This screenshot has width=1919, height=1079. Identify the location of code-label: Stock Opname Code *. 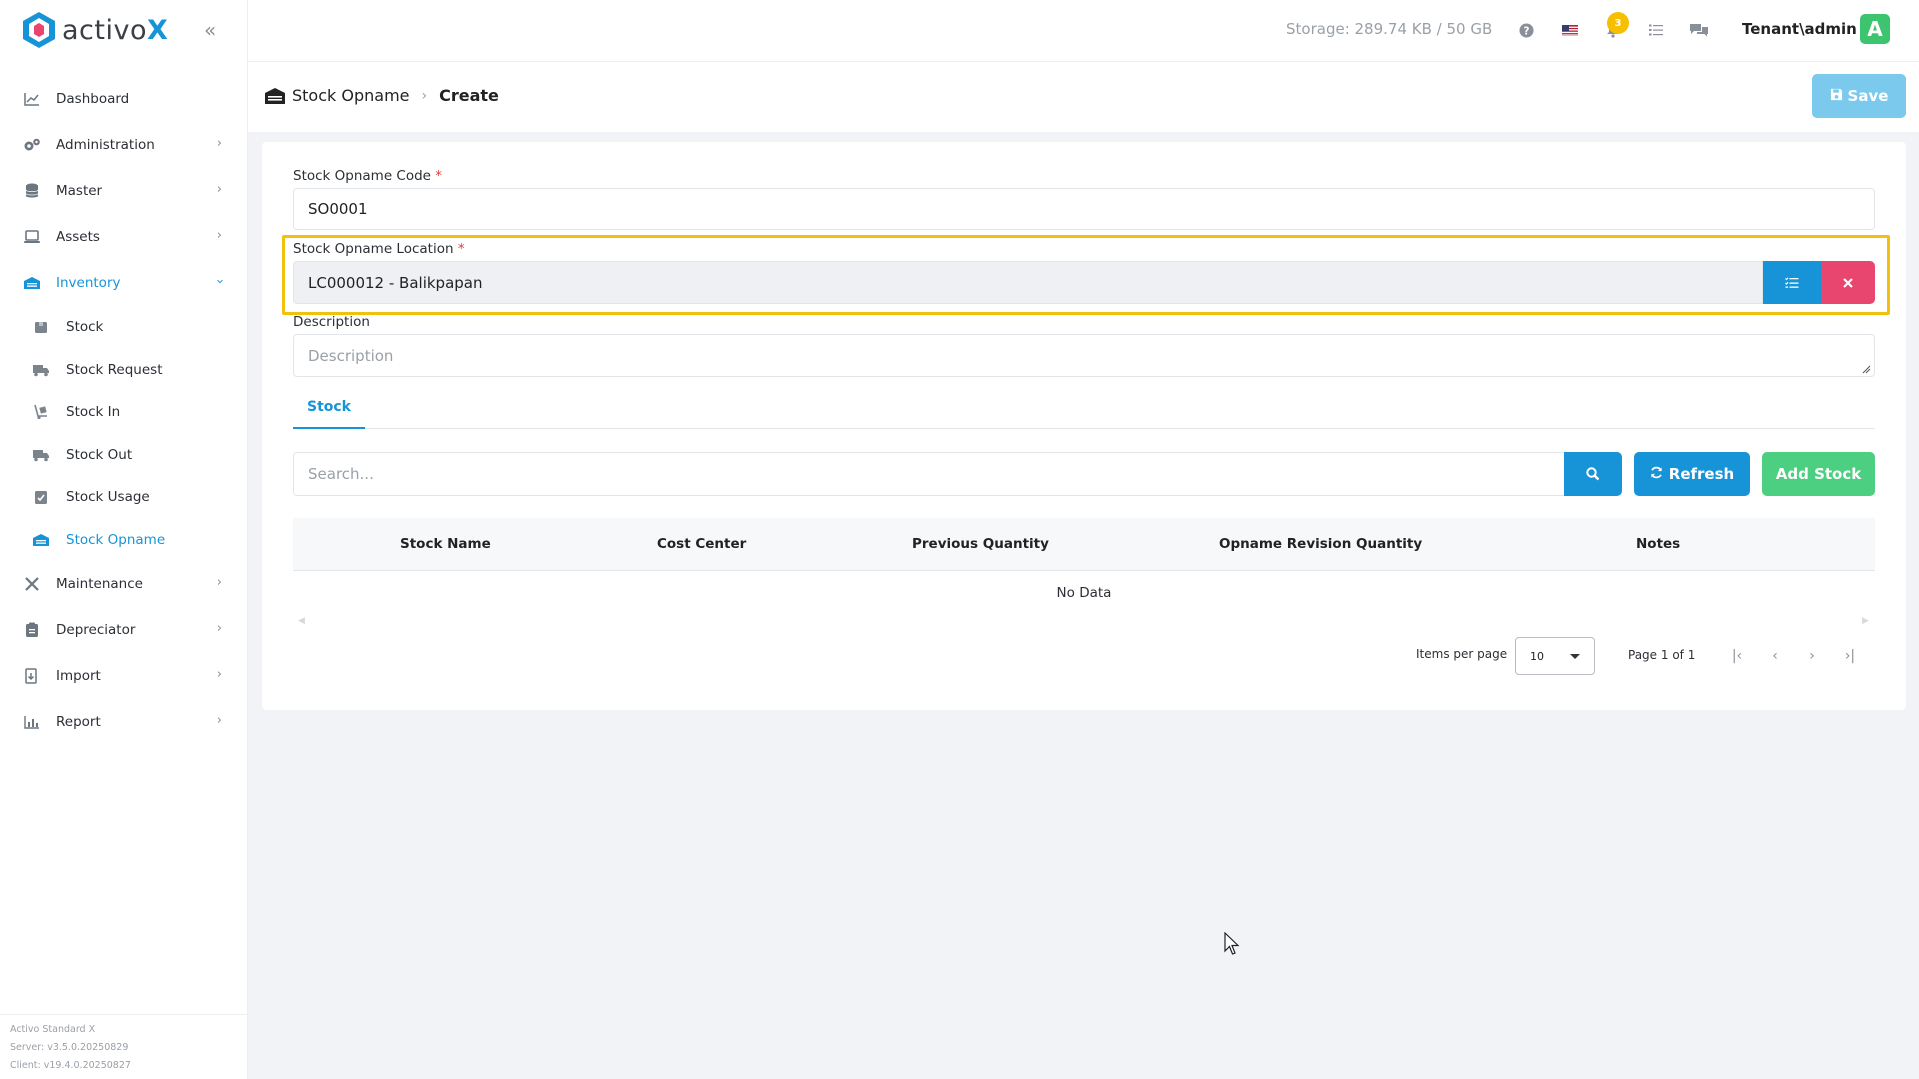
(368, 176).